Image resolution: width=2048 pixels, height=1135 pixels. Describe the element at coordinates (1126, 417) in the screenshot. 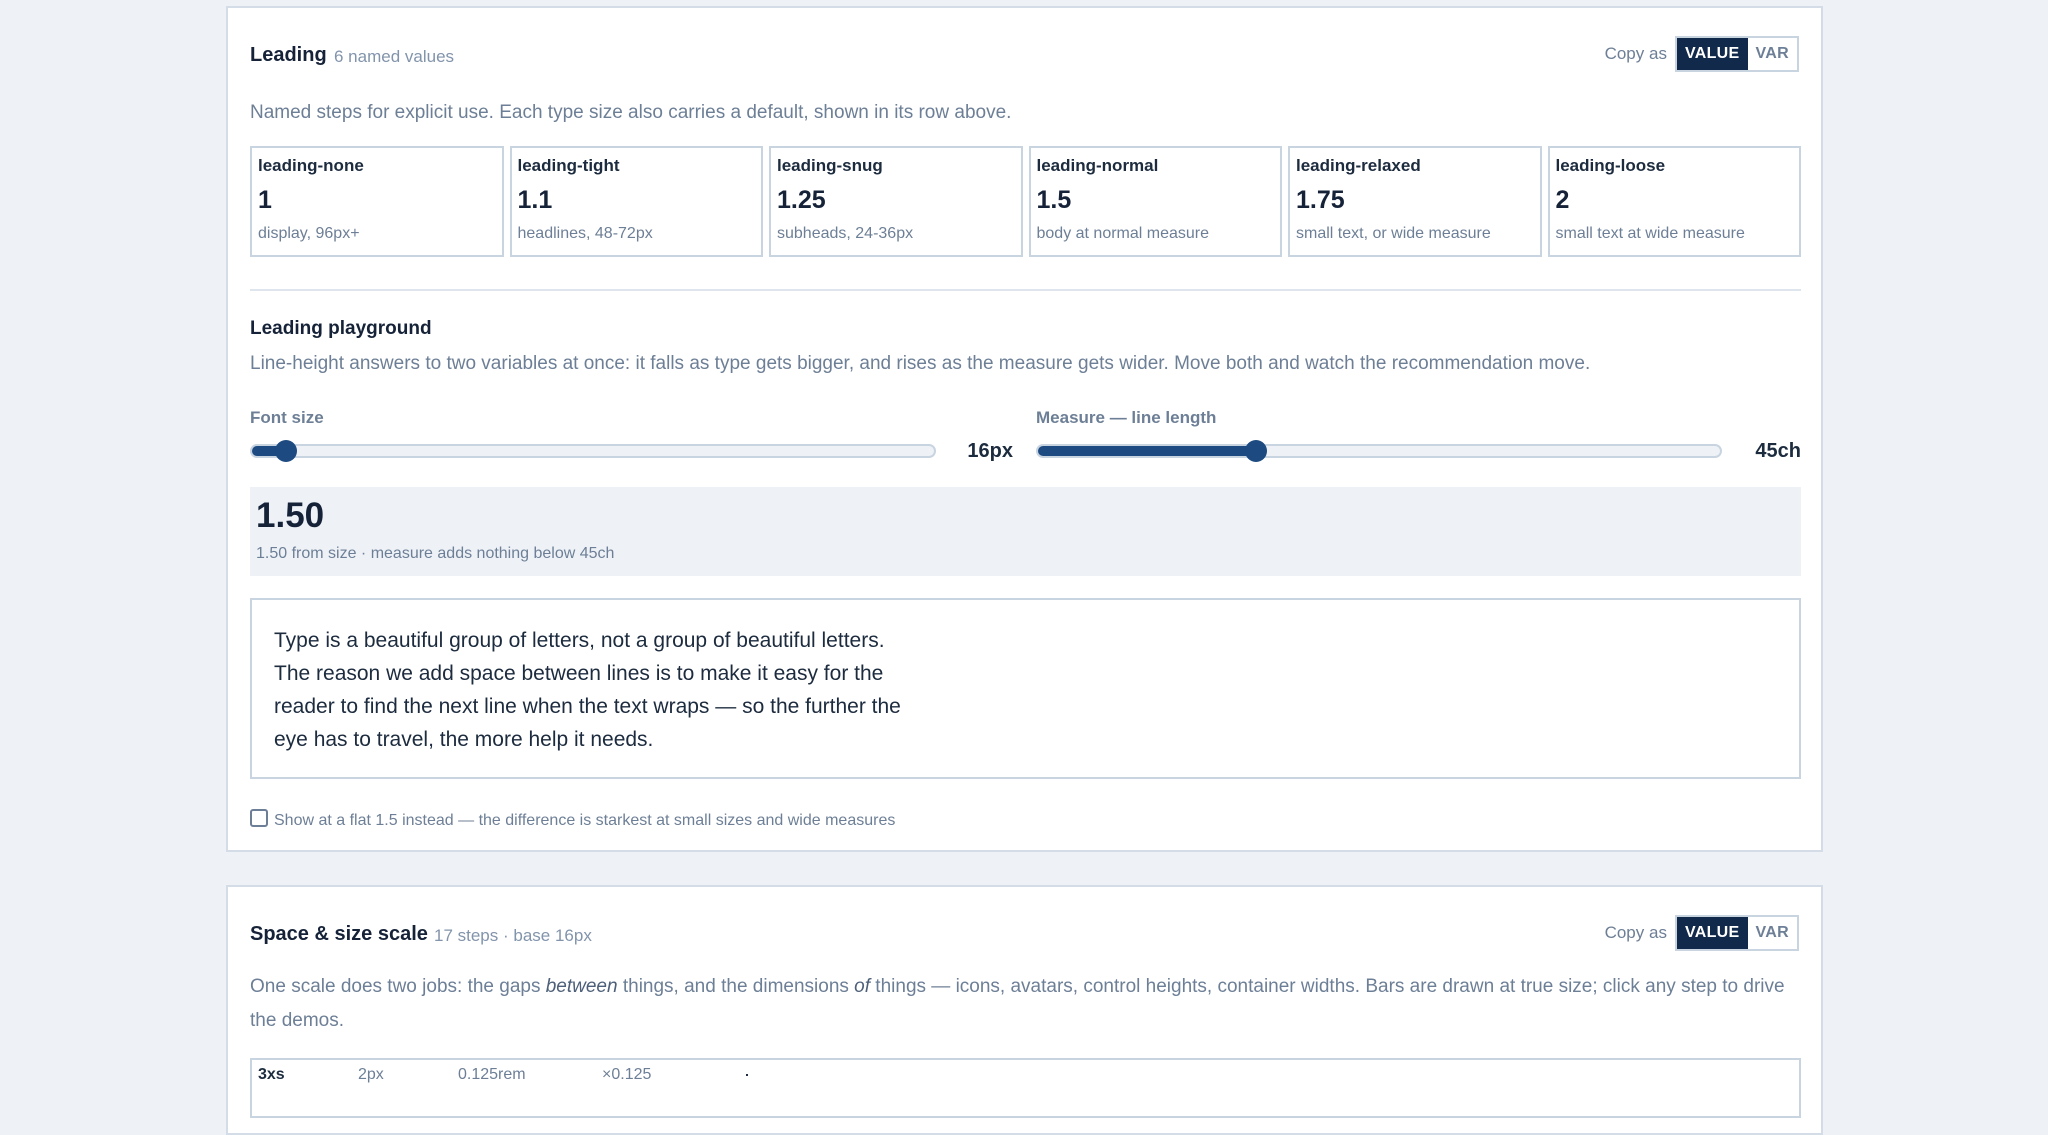

I see `measure-label: Measure — line length` at that location.